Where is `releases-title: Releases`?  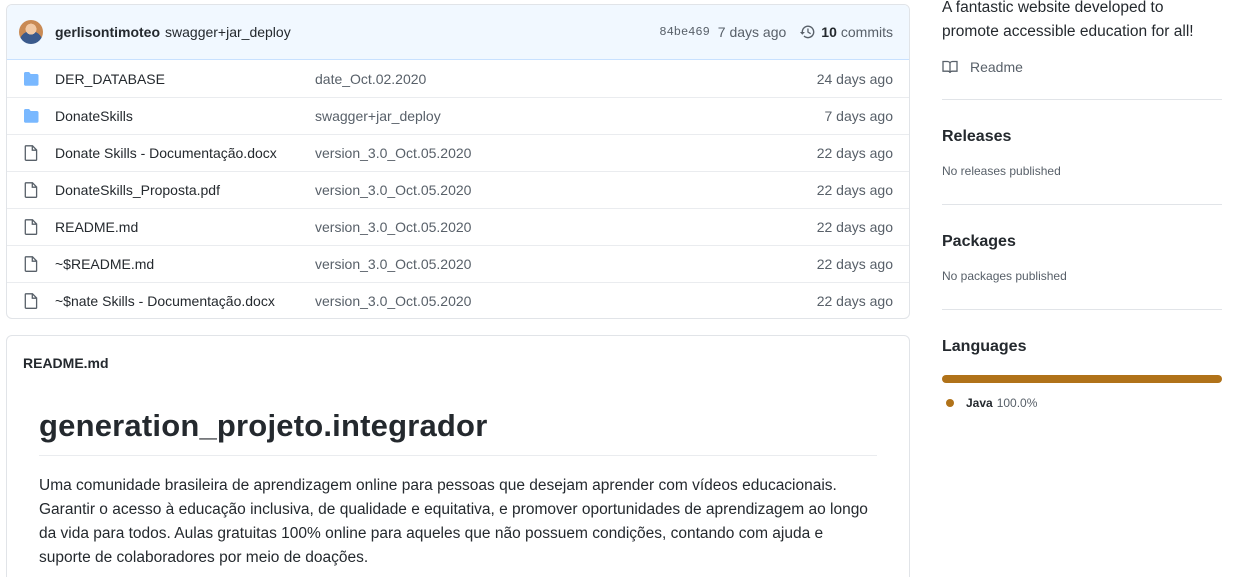 releases-title: Releases is located at coordinates (1082, 137).